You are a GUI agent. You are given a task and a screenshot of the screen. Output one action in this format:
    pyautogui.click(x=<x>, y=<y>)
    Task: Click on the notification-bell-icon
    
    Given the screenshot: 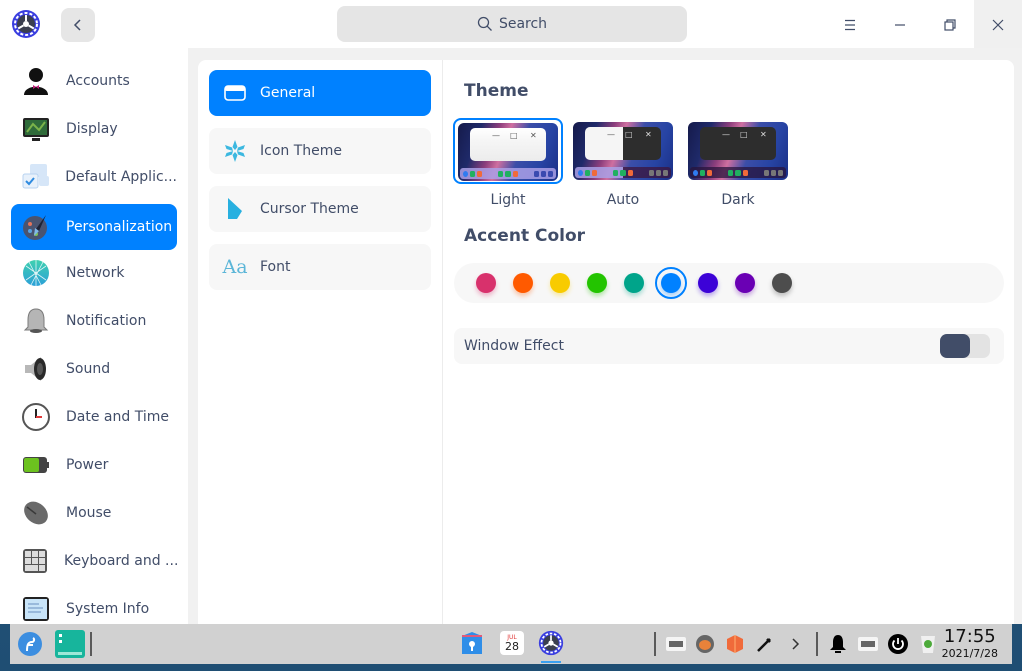 What is the action you would take?
    pyautogui.click(x=838, y=644)
    